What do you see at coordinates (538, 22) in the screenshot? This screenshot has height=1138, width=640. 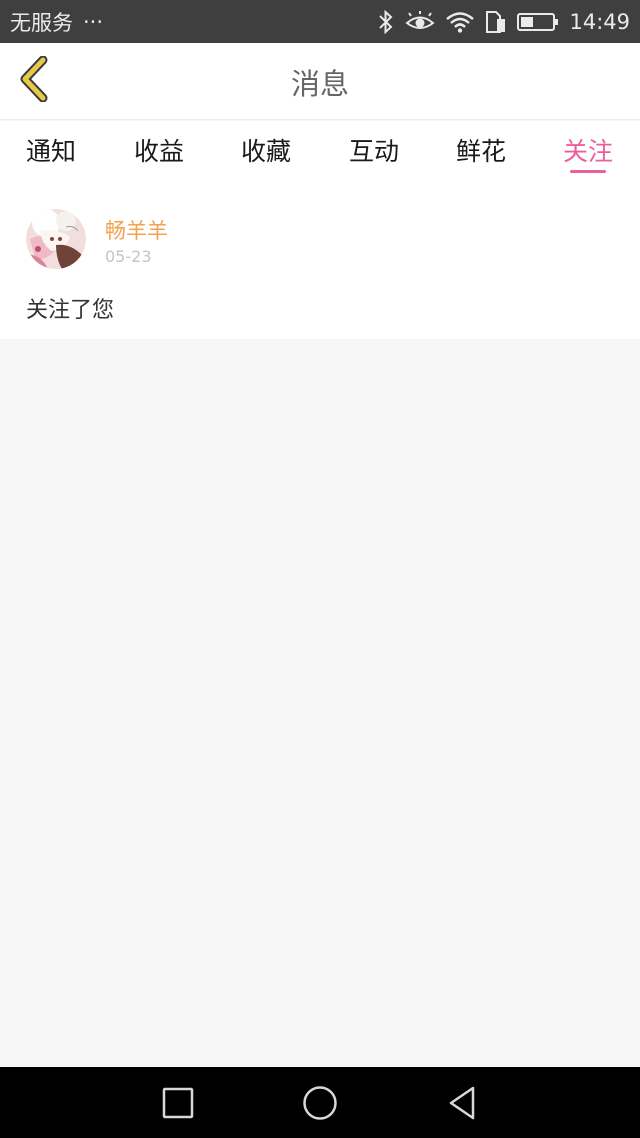 I see `battery-icon` at bounding box center [538, 22].